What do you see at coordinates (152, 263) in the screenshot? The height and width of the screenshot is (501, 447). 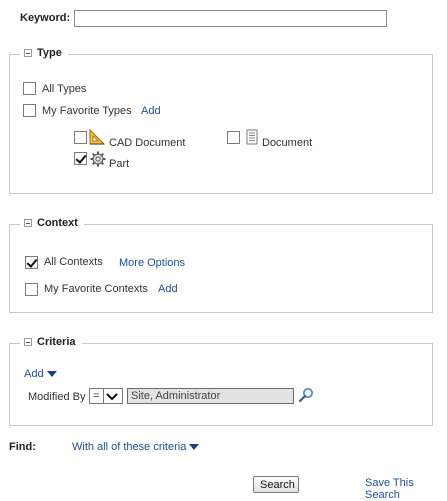 I see `more-options-link: More Options` at bounding box center [152, 263].